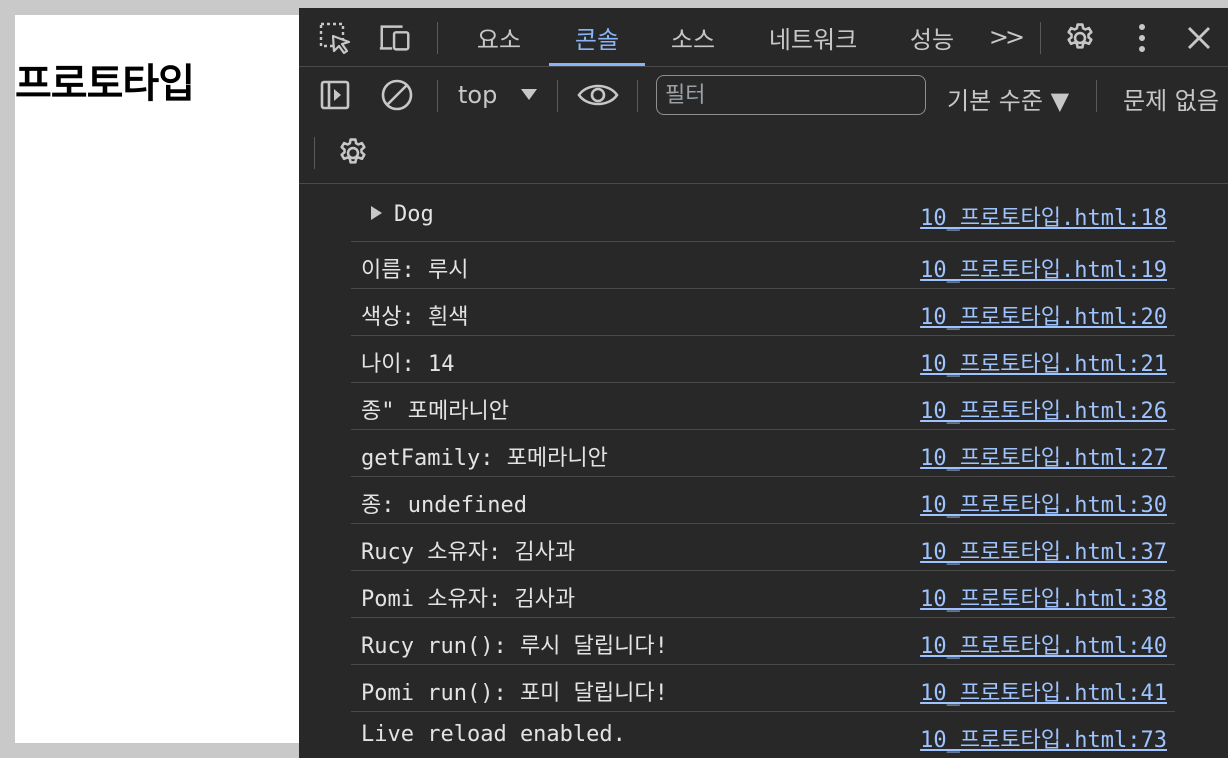 This screenshot has width=1228, height=758. I want to click on source-link: 10_프로토타입.html:21, so click(1043, 362).